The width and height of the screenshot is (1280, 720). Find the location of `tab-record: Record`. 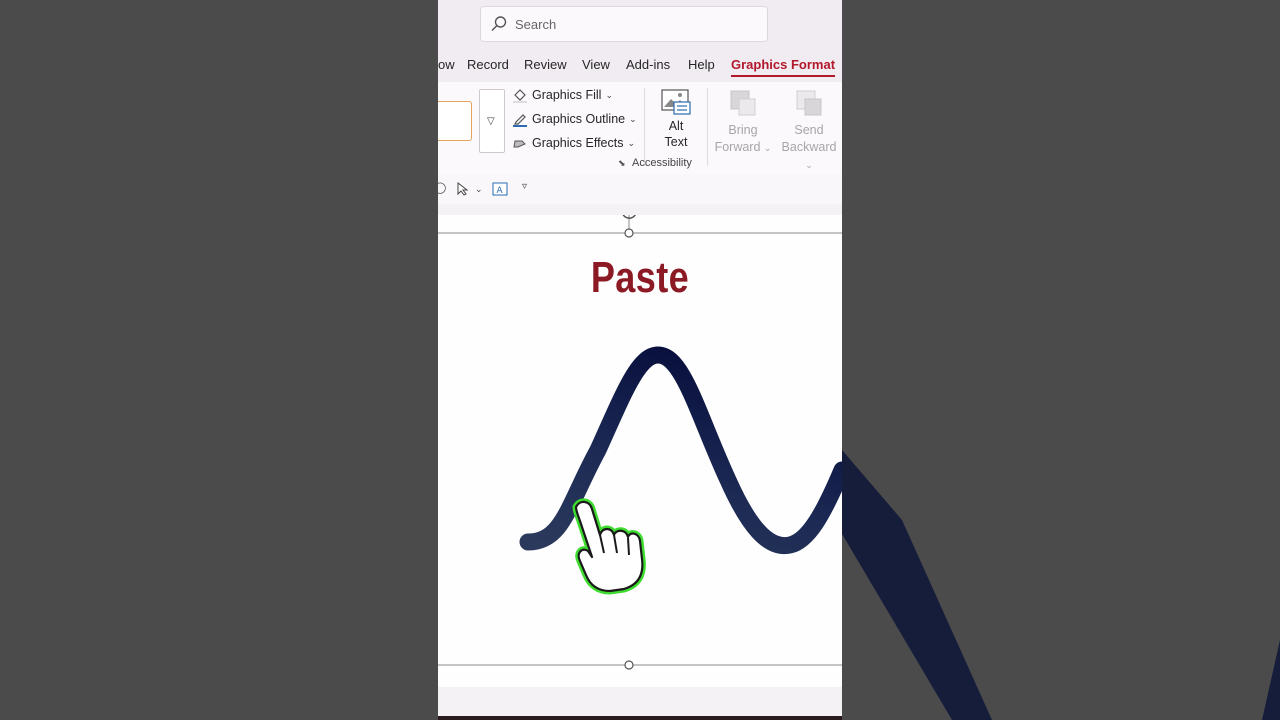

tab-record: Record is located at coordinates (488, 64).